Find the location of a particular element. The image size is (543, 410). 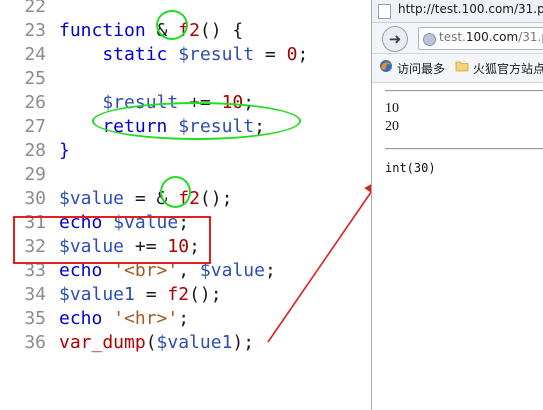

line-number: 34 is located at coordinates (35, 294).